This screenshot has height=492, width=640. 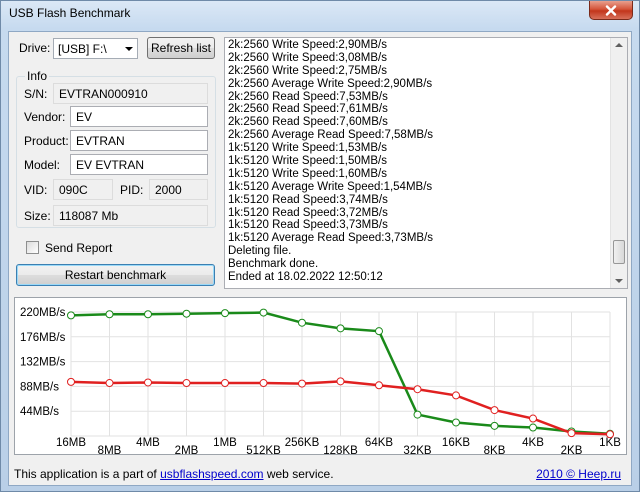 What do you see at coordinates (308, 122) in the screenshot?
I see `log-line: 2k:2560 Read Speed:7,60MB/s` at bounding box center [308, 122].